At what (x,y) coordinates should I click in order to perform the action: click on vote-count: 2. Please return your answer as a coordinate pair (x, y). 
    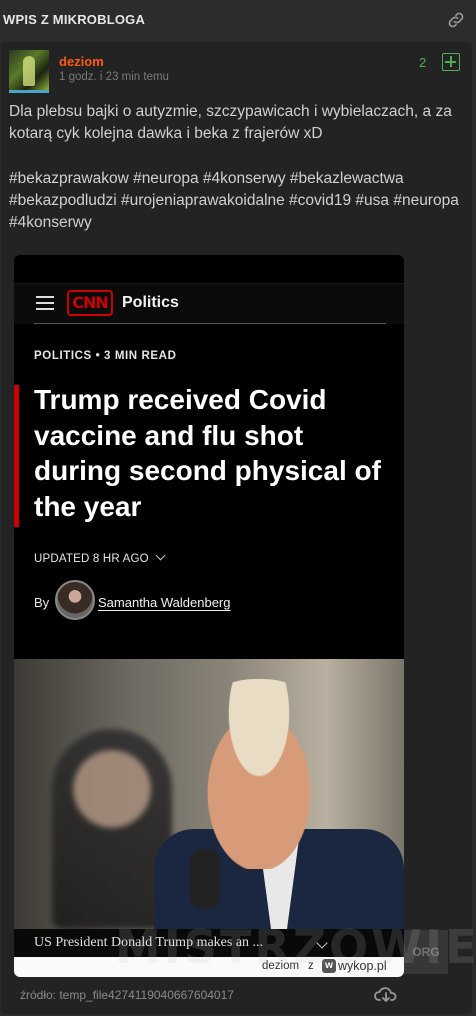
    Looking at the image, I should click on (423, 62).